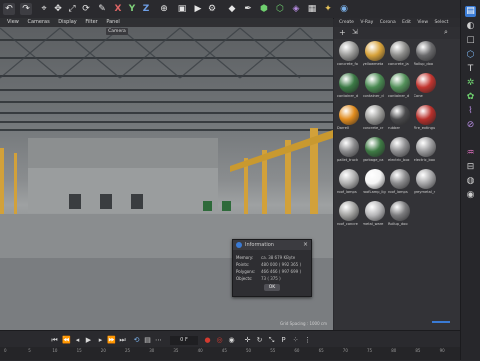 The height and width of the screenshot is (361, 480). What do you see at coordinates (91, 22) in the screenshot?
I see `viewport-menu-filter: Filter` at bounding box center [91, 22].